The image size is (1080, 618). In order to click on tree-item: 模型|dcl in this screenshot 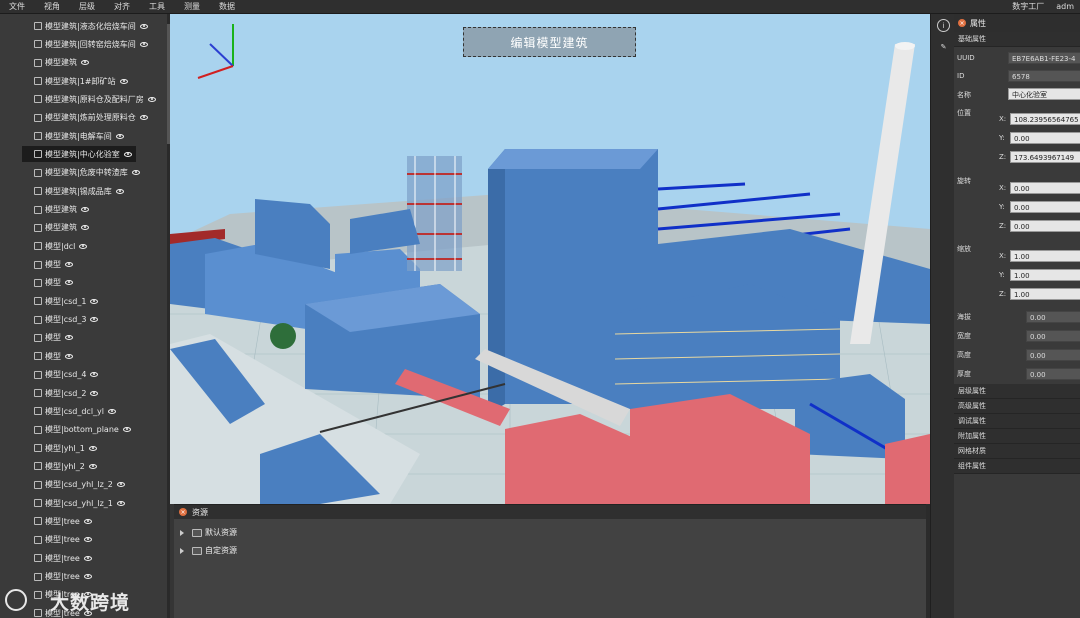, I will do `click(56, 246)`.